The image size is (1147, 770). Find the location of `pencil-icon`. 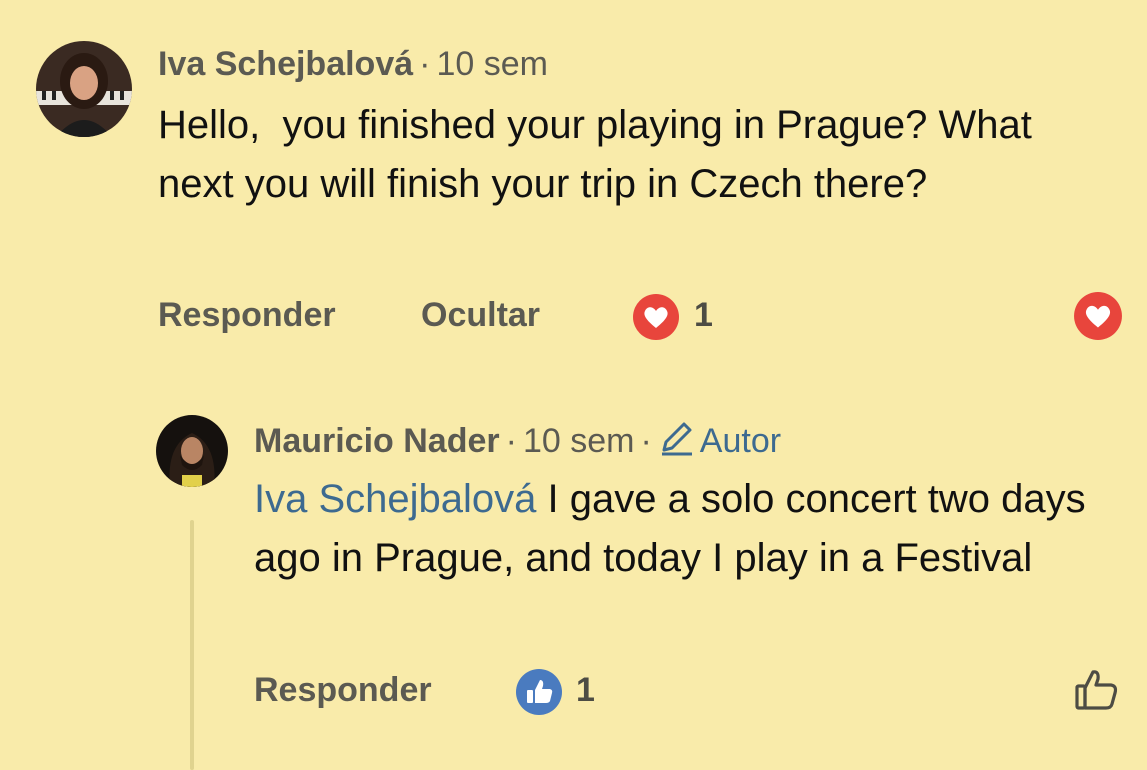

pencil-icon is located at coordinates (677, 442).